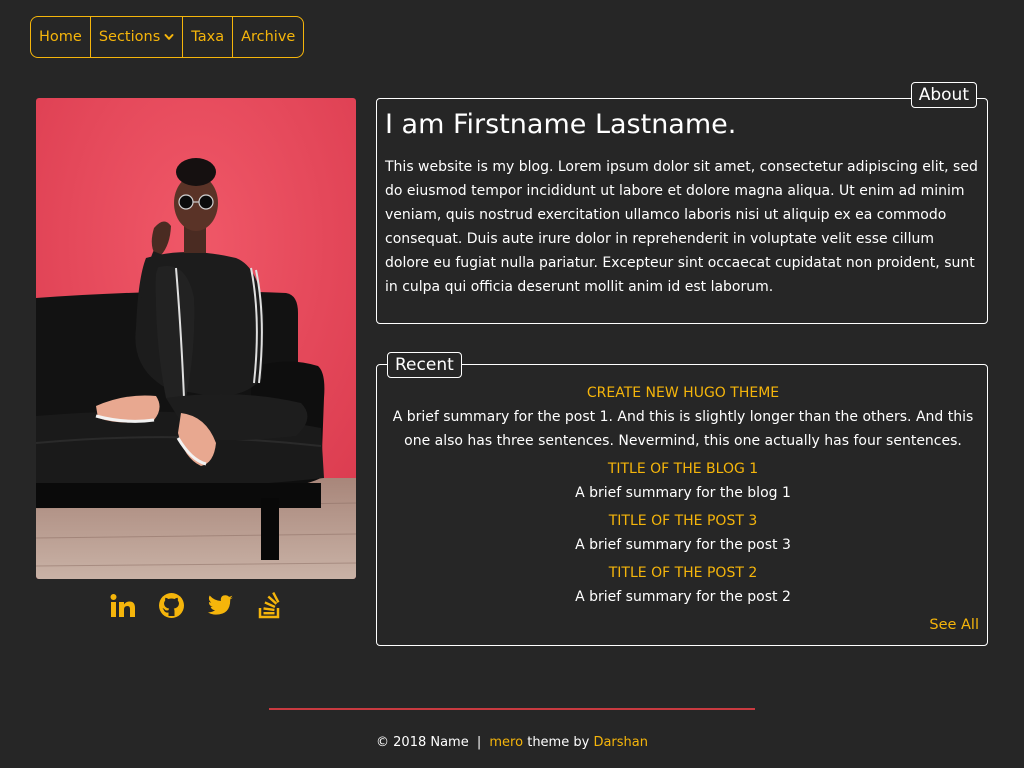 The image size is (1024, 768). I want to click on nav-sections-label: Sections, so click(129, 37).